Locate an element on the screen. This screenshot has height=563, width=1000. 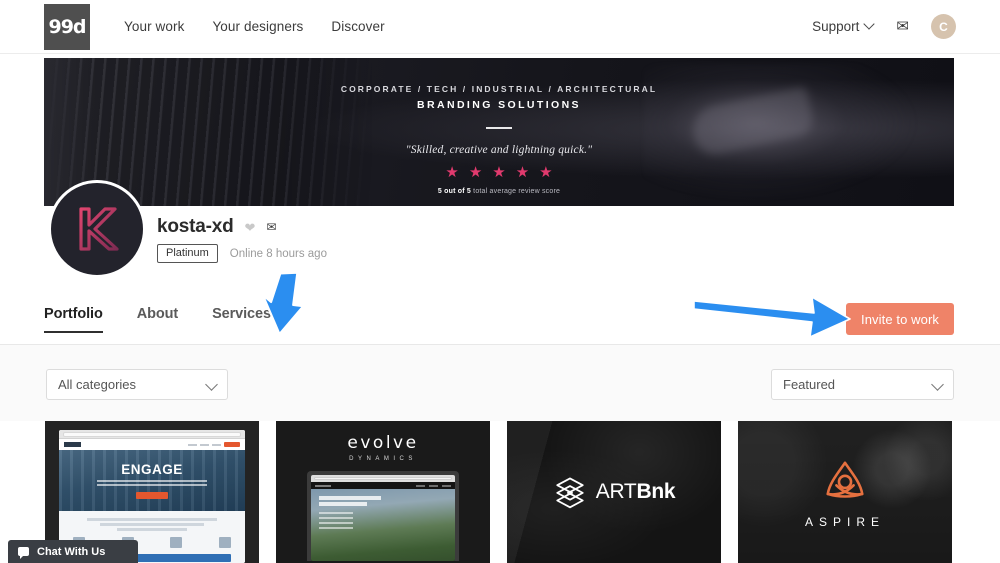
profile-tabs: Portfolio About Services is located at coordinates (157, 319).